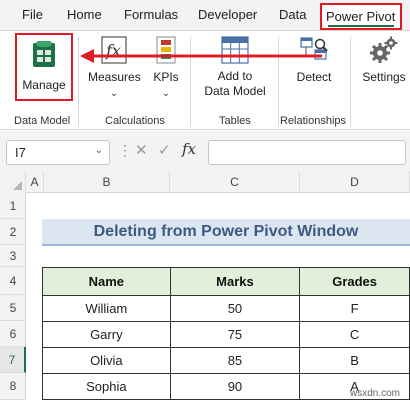  I want to click on detect-button: Detect, so click(314, 67).